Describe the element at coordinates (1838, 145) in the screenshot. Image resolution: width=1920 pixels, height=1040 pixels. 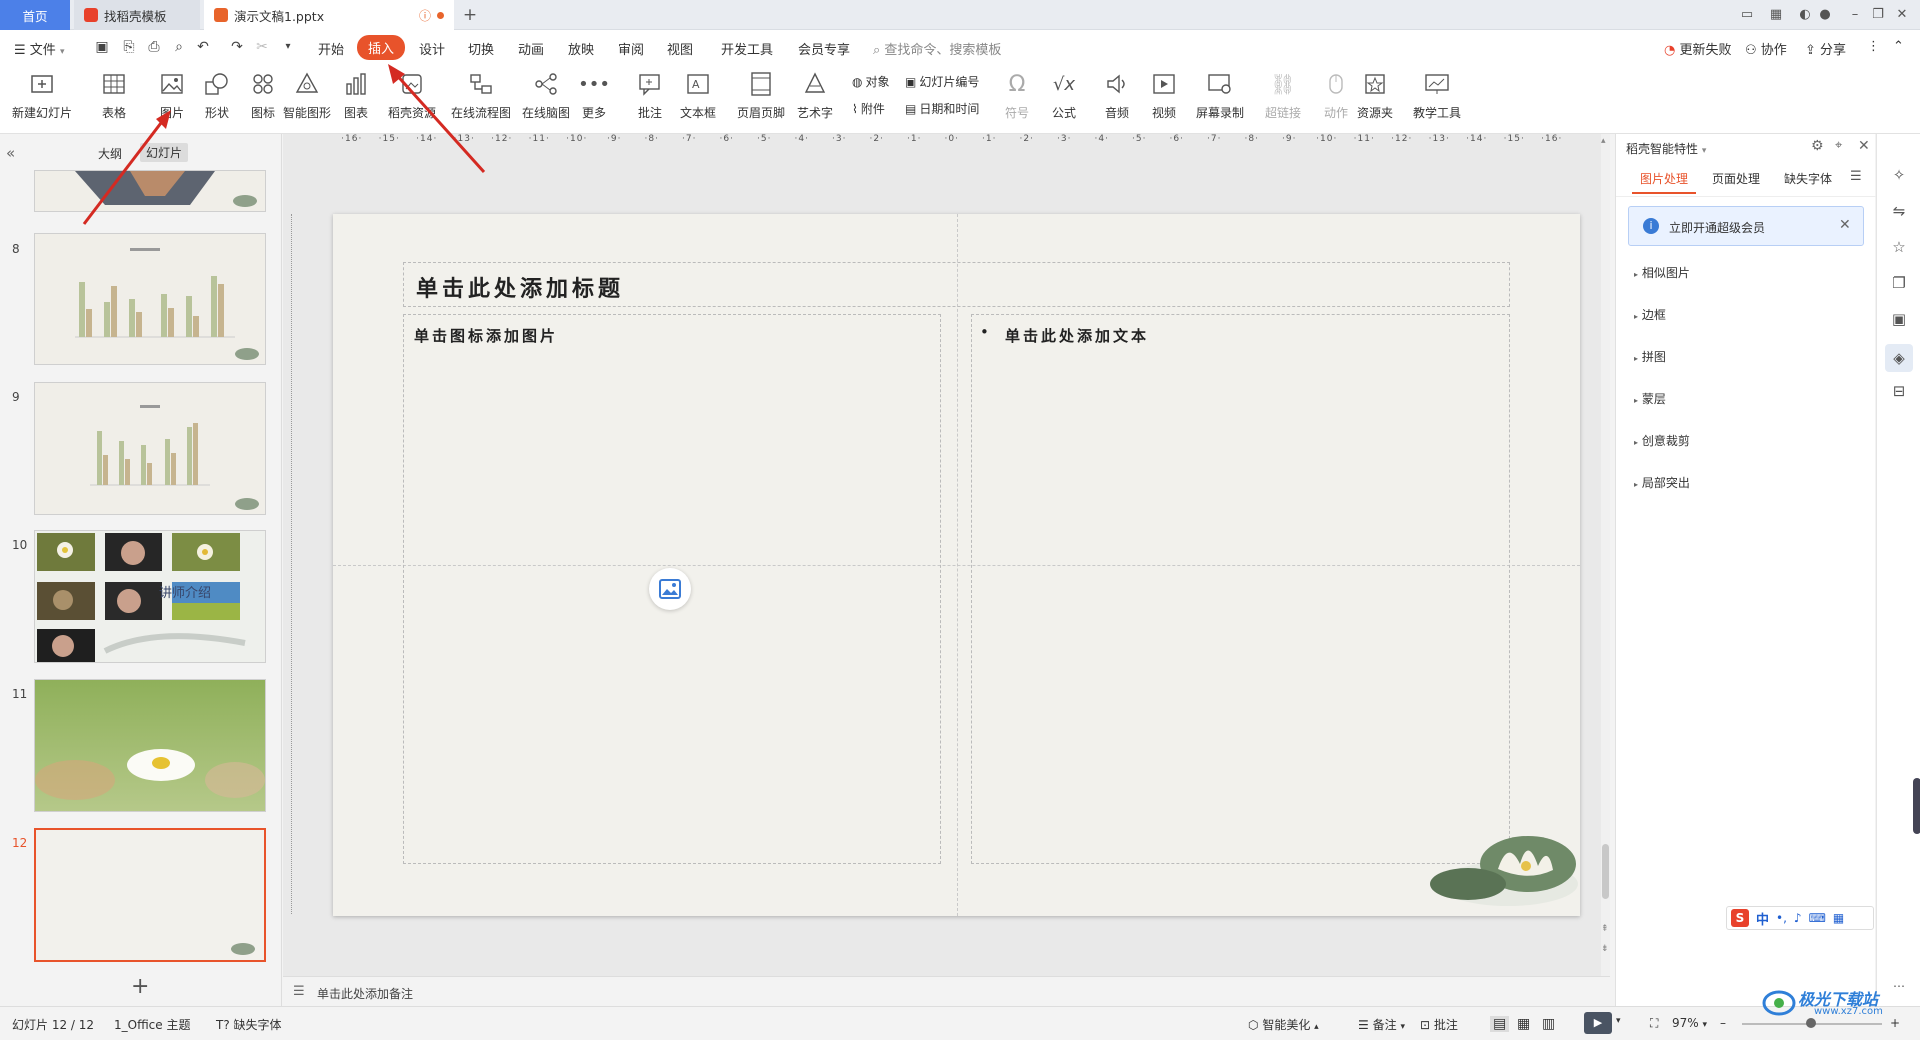
I see `pin-icon: ⌖` at that location.